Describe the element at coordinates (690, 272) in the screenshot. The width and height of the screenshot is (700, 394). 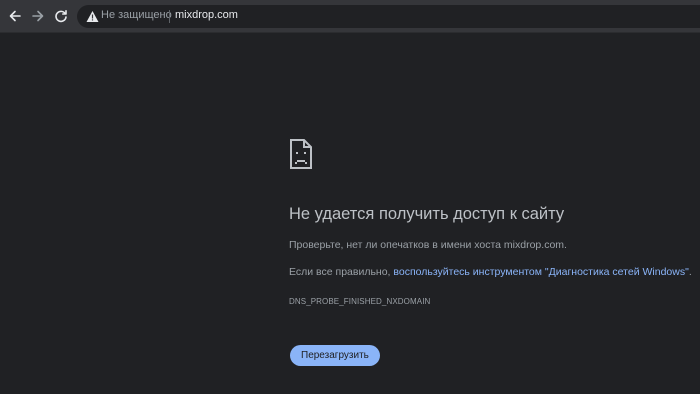
I see `suggestion-suffix: .` at that location.